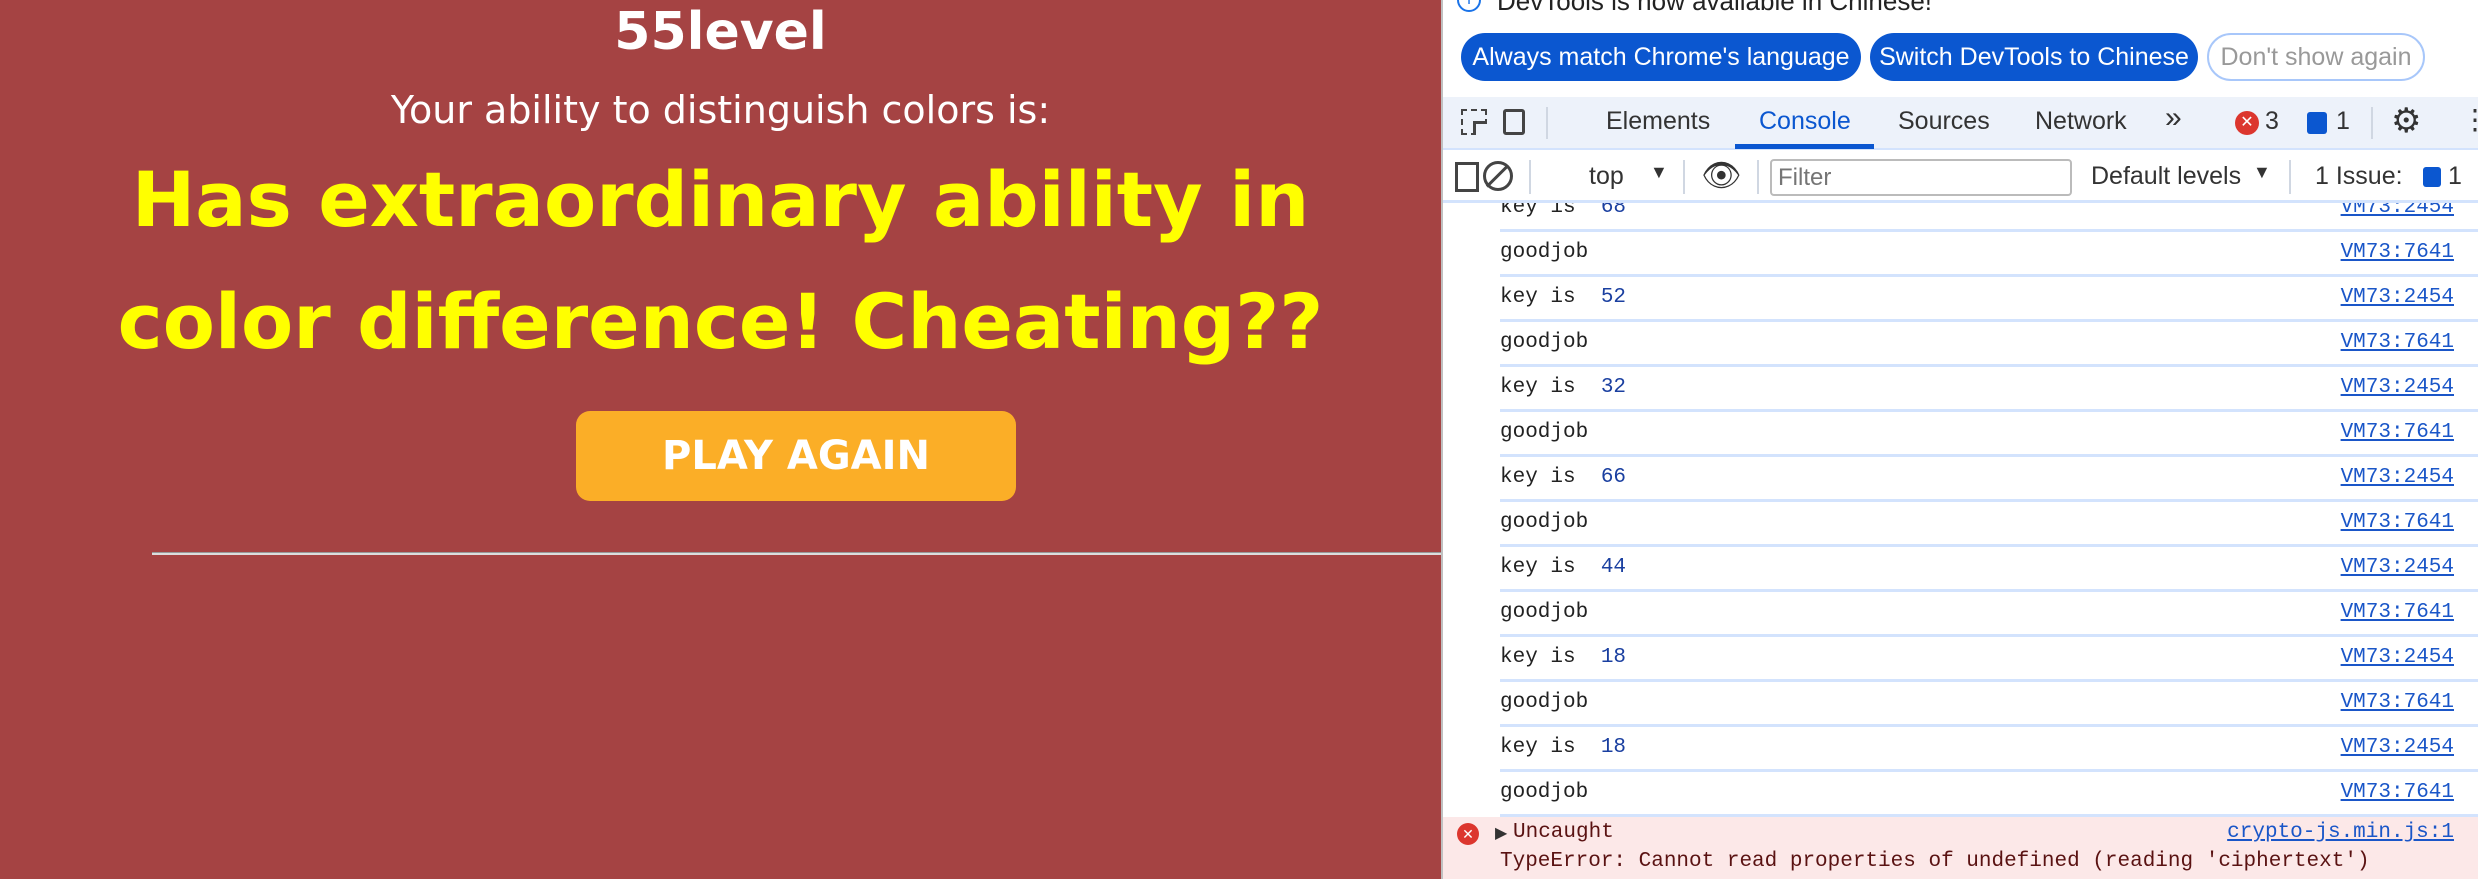  I want to click on console-row: key is 32 VM73:2454, so click(1989, 389).